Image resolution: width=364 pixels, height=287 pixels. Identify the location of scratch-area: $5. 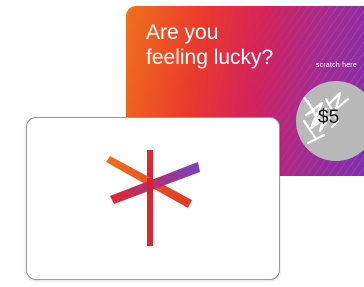
(330, 121).